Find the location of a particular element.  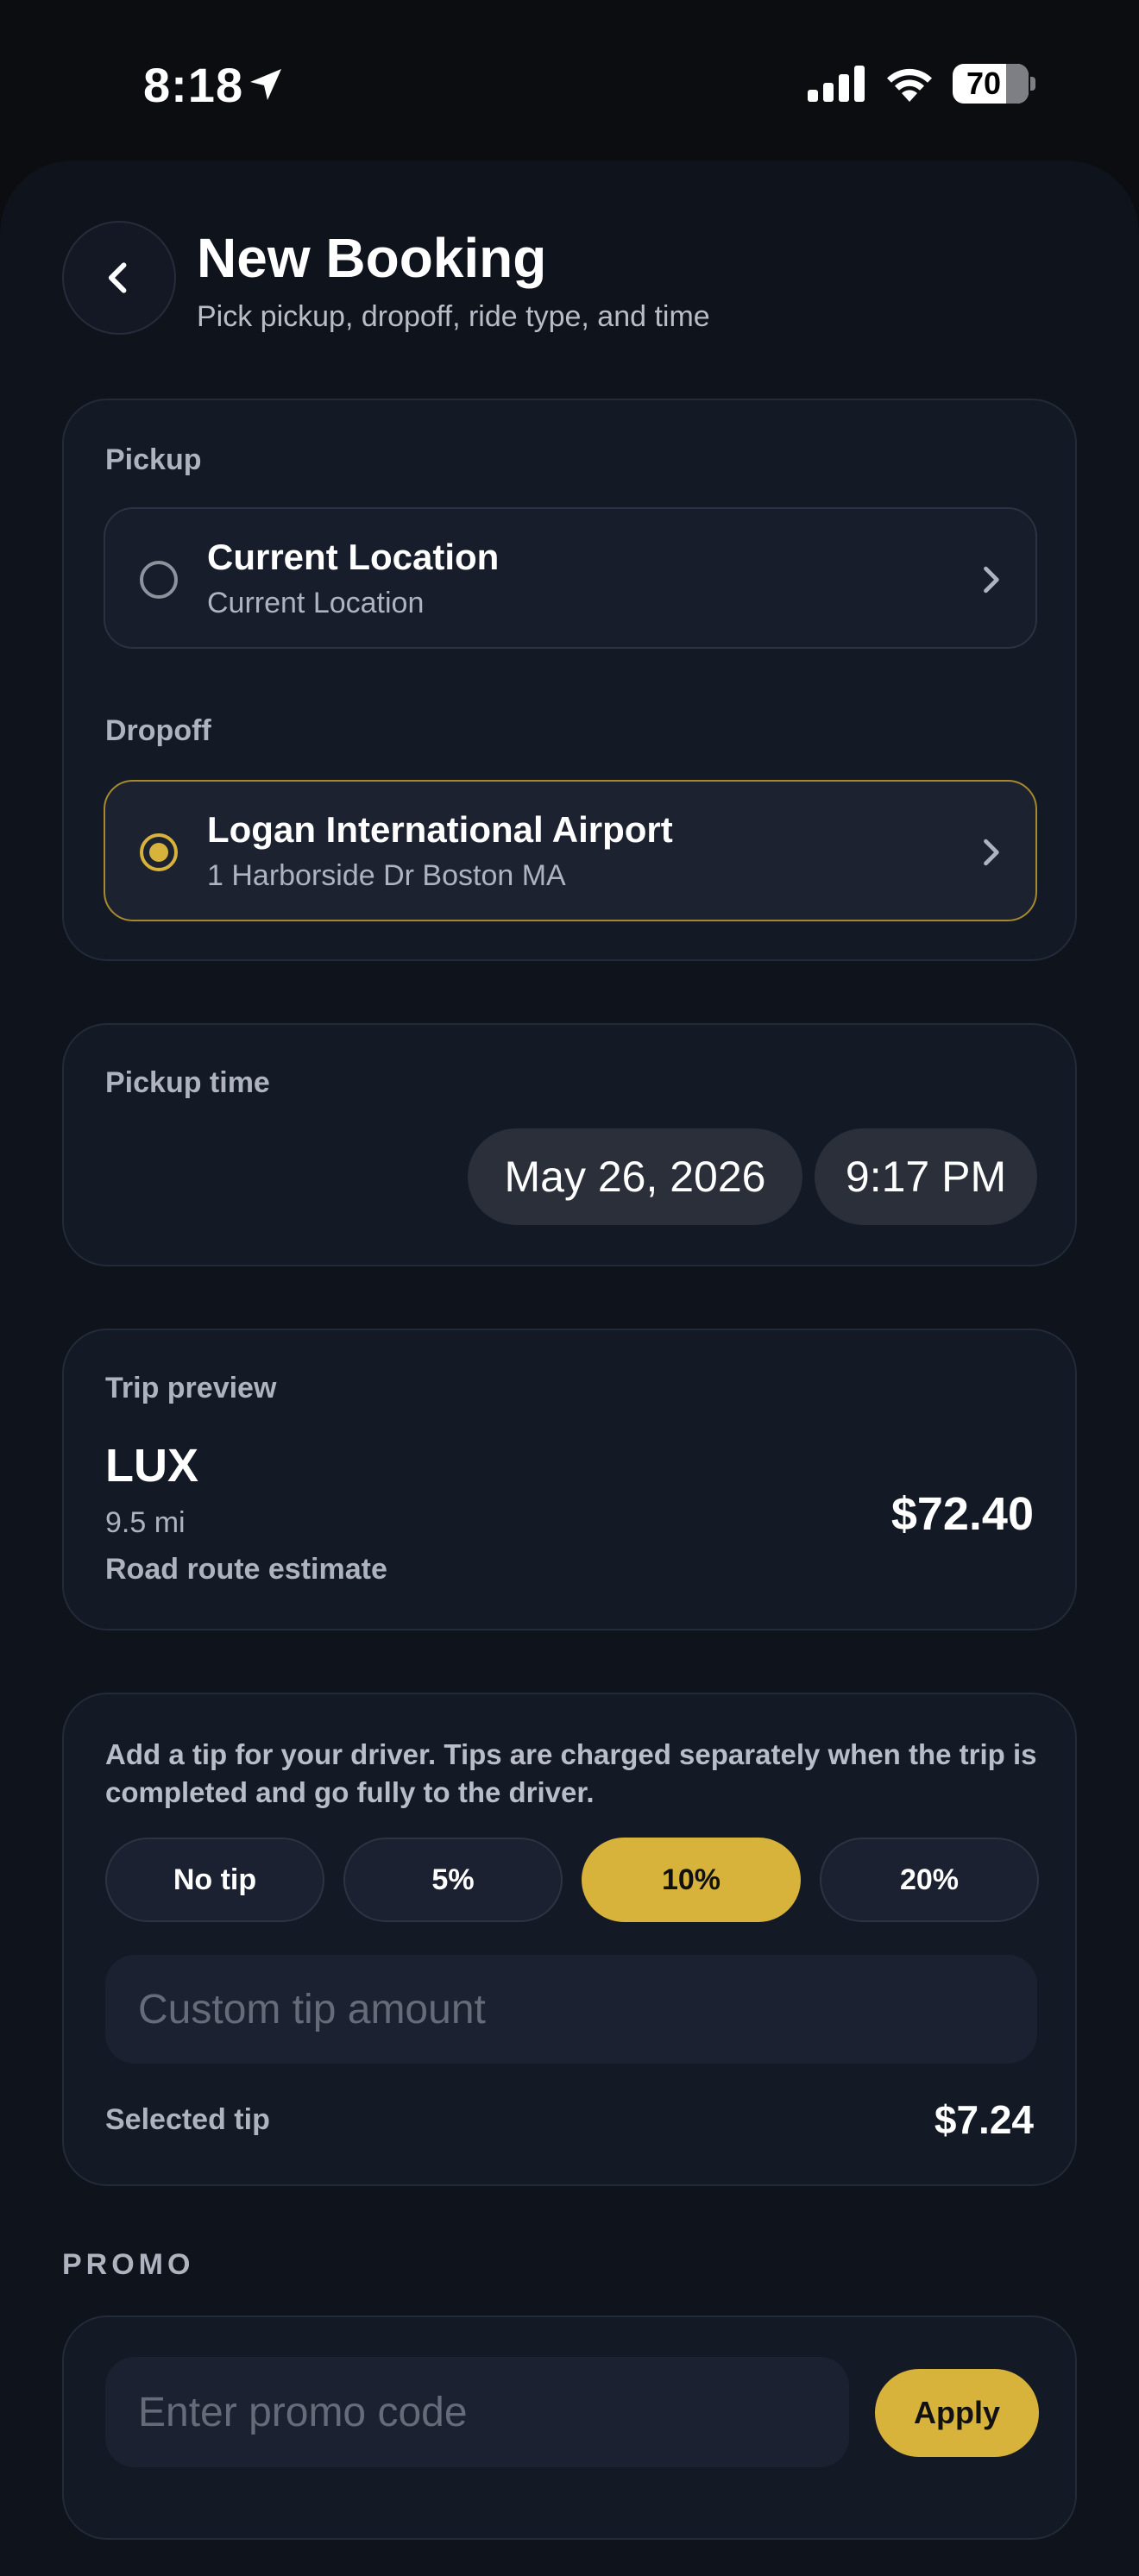

dropoff-subtitle: 1 Harborside Dr Boston MA is located at coordinates (386, 875).